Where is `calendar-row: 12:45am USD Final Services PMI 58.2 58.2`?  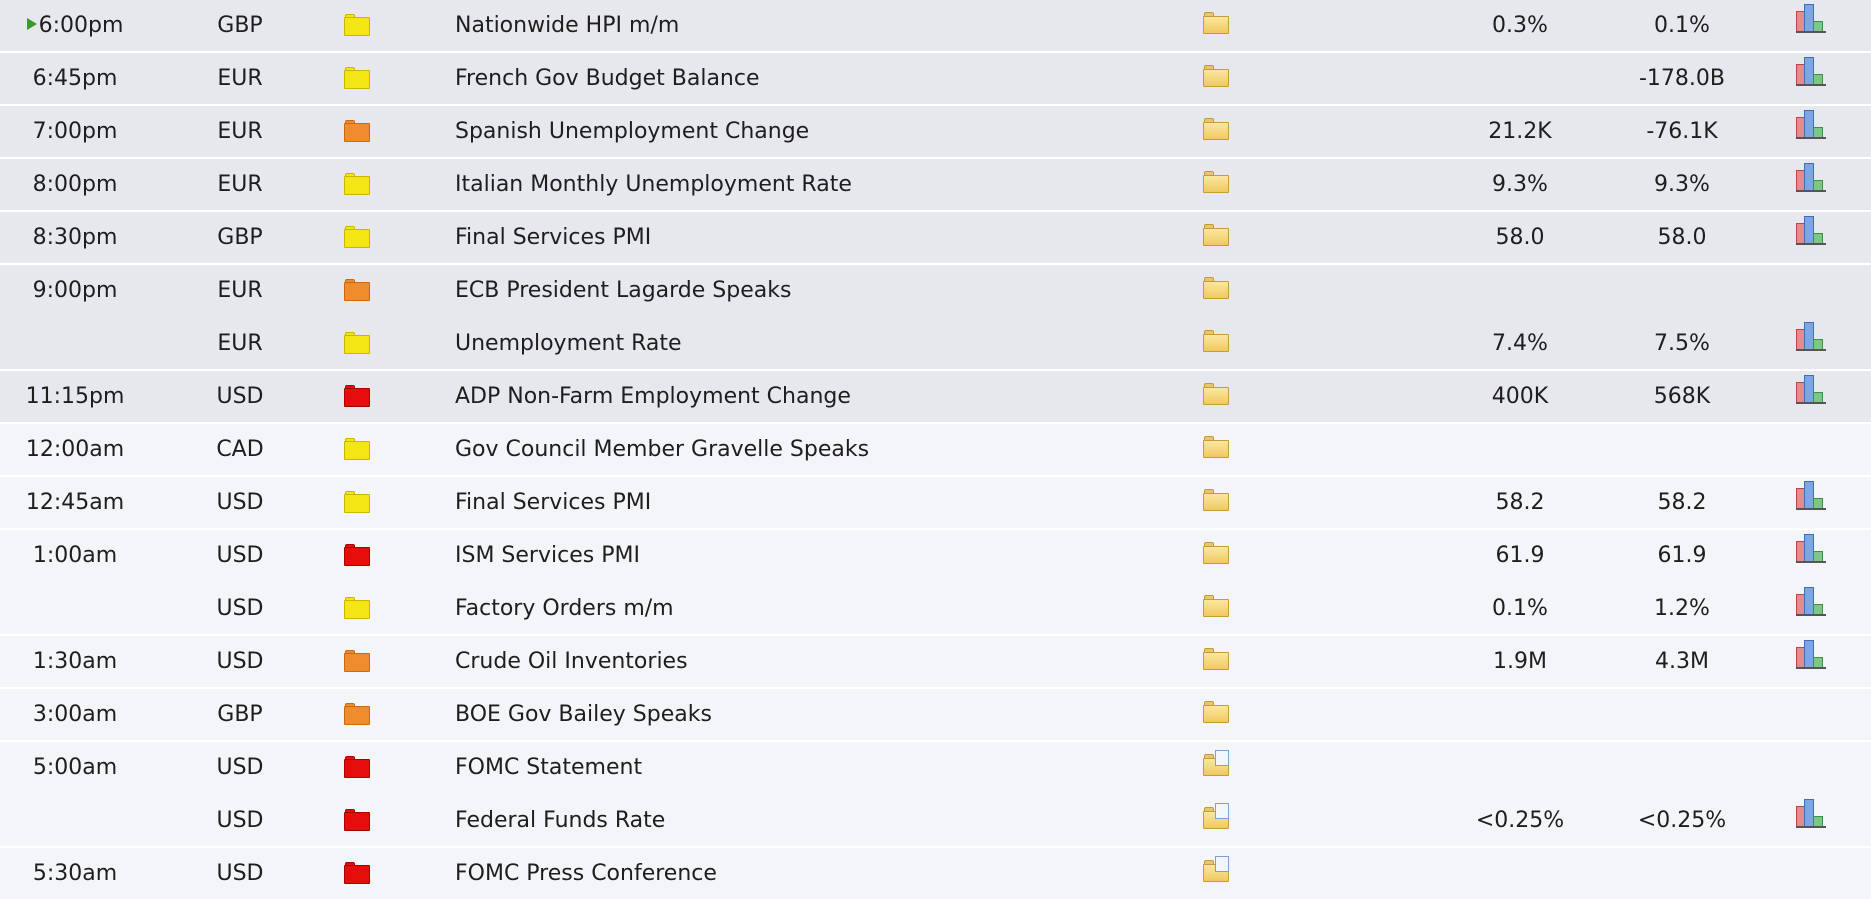 calendar-row: 12:45am USD Final Services PMI 58.2 58.2 is located at coordinates (935, 503).